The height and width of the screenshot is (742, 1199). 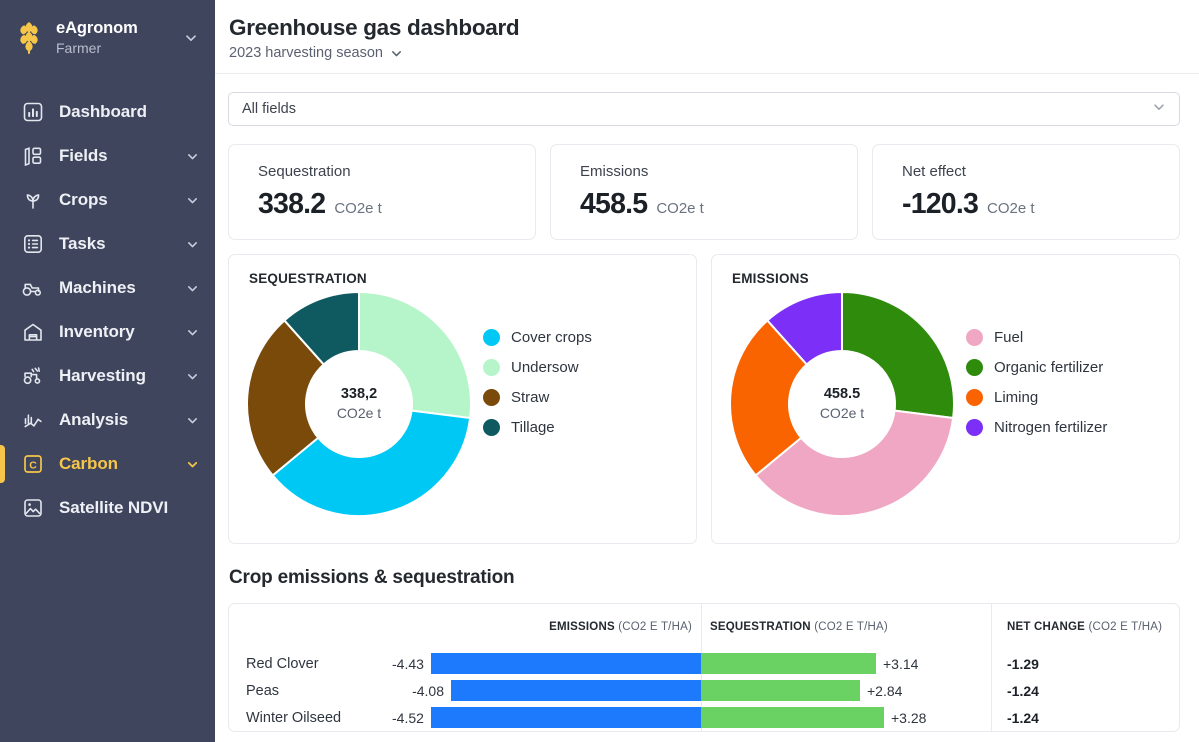 I want to click on legend-item: Liming, so click(x=1036, y=397).